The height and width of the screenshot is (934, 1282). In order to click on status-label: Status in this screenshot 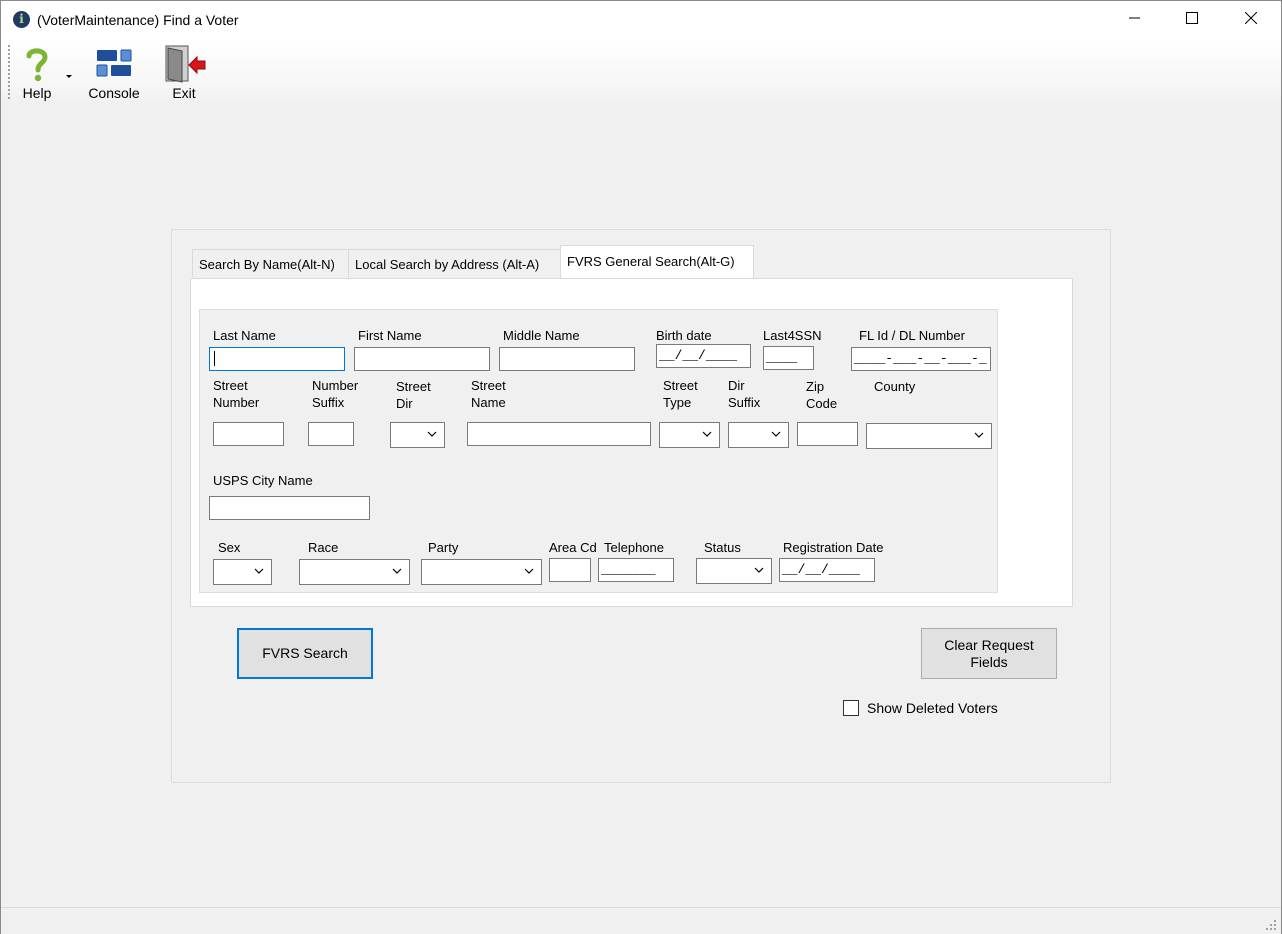, I will do `click(722, 547)`.